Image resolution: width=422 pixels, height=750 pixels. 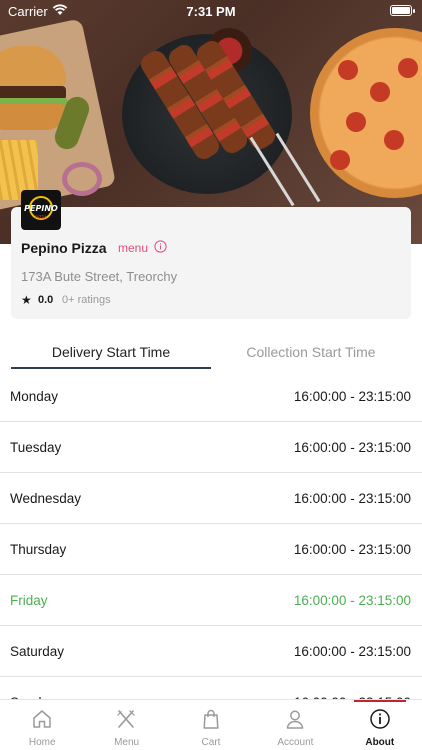 I want to click on star-icon: ★, so click(x=26, y=300).